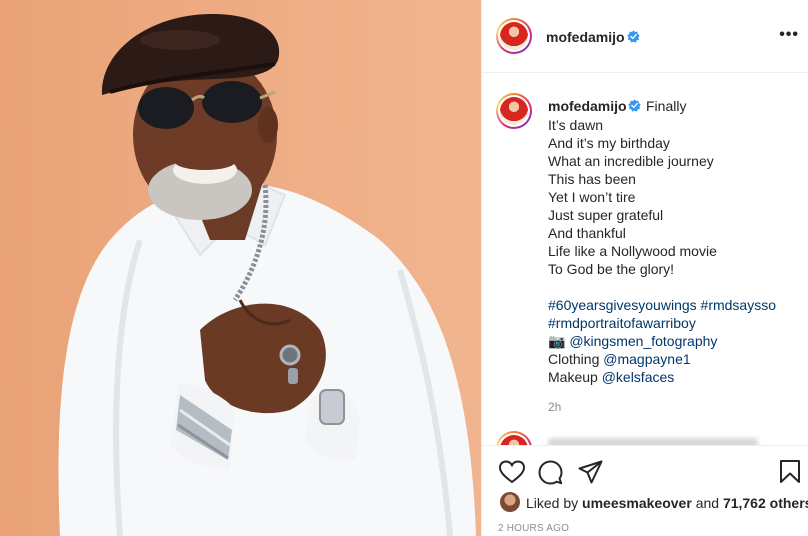  Describe the element at coordinates (592, 179) in the screenshot. I see `caption-line: This has been` at that location.